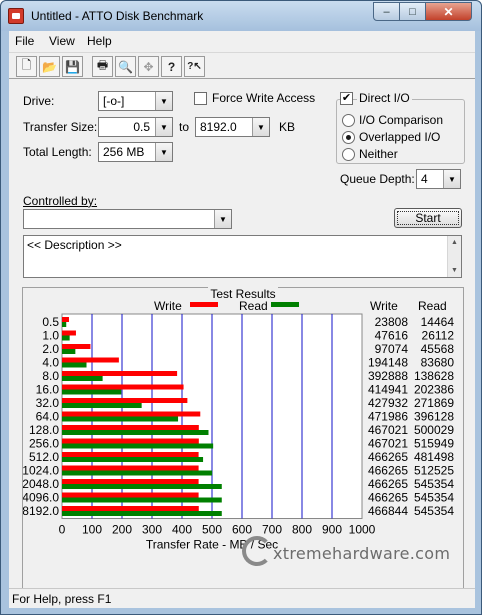 This screenshot has width=482, height=615. I want to click on transfer-to-value: 8192.0, so click(218, 127).